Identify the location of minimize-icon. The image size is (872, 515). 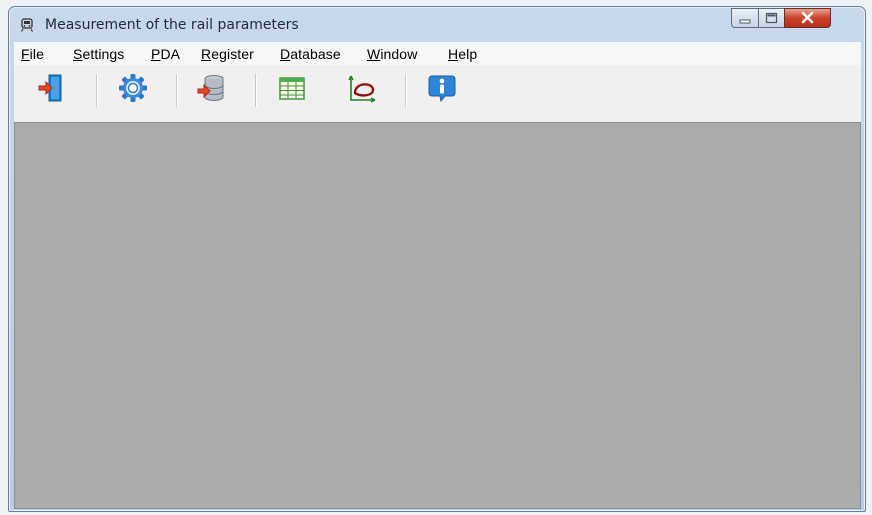
(745, 21).